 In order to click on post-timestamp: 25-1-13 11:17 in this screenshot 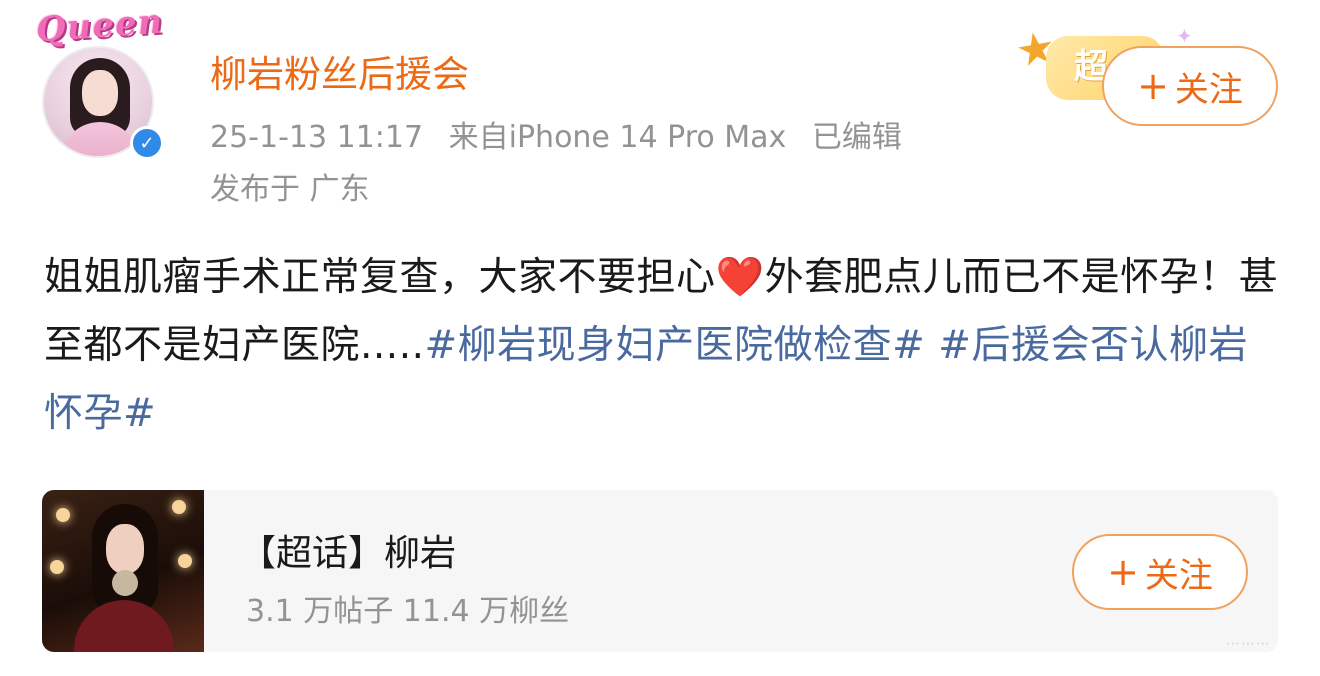, I will do `click(317, 137)`.